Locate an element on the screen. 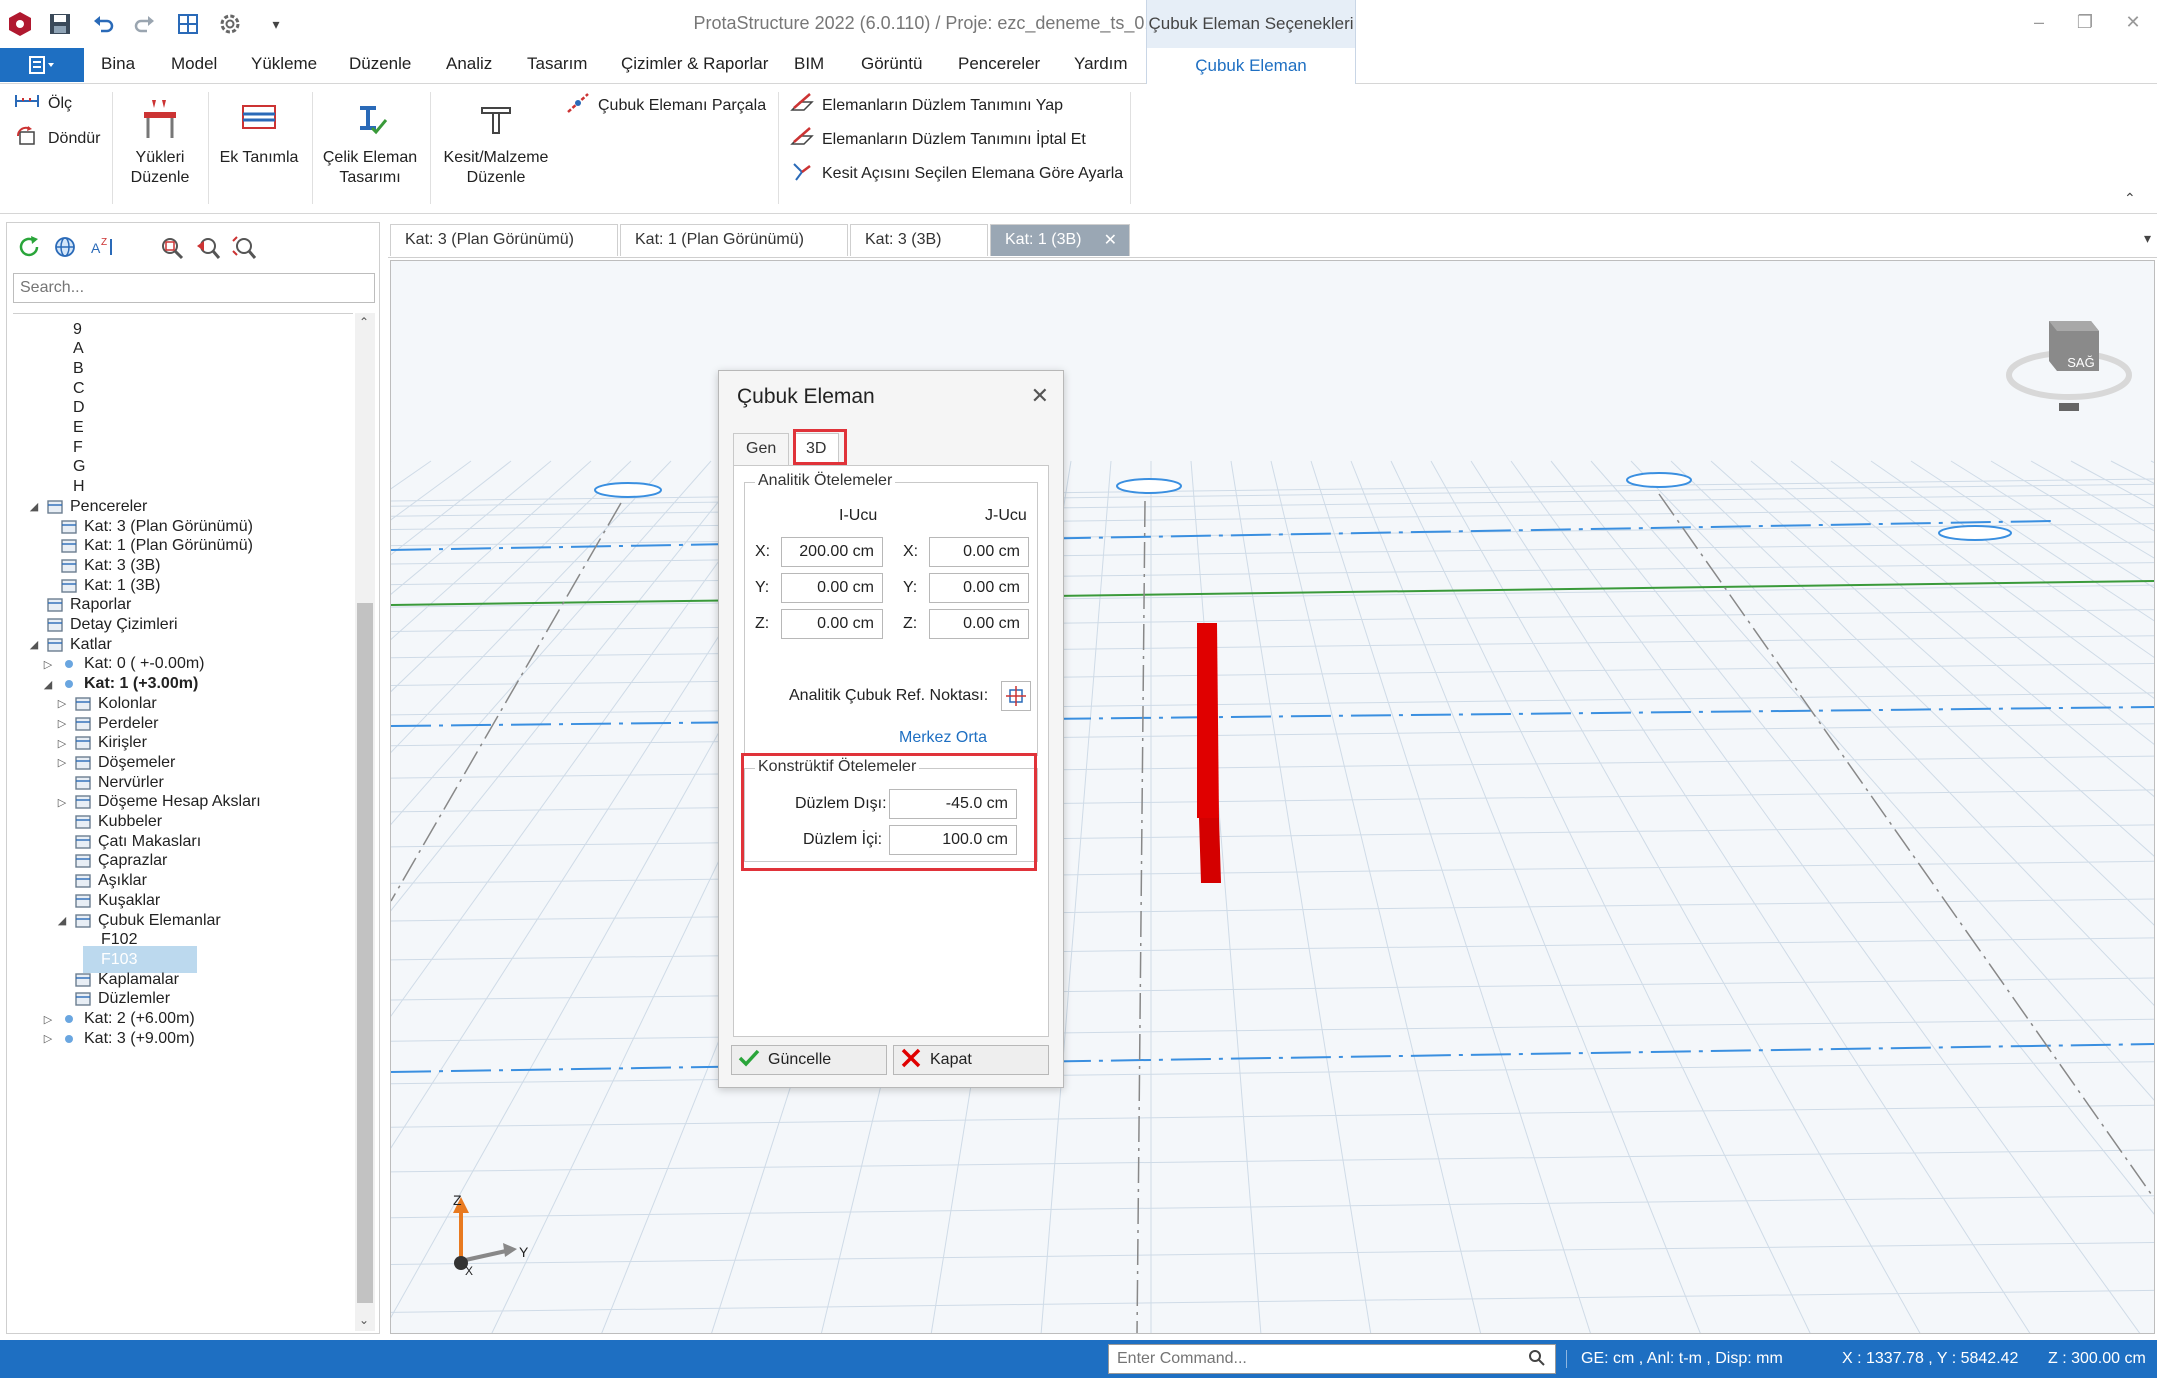 The width and height of the screenshot is (2157, 1378). tree-item: ◢ Çubuk Elemanlar is located at coordinates (138, 920).